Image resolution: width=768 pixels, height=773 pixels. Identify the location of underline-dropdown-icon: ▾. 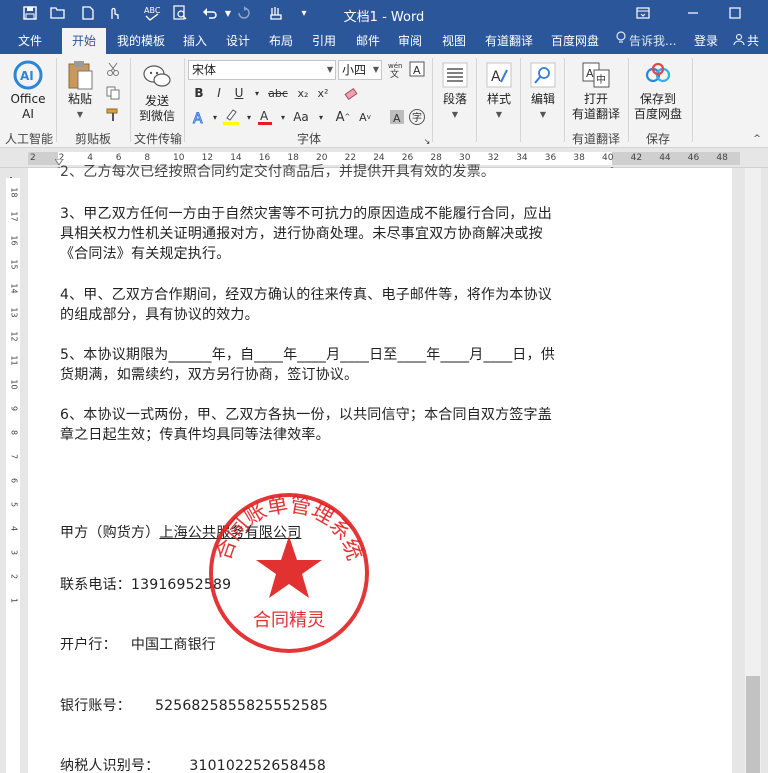
(257, 93).